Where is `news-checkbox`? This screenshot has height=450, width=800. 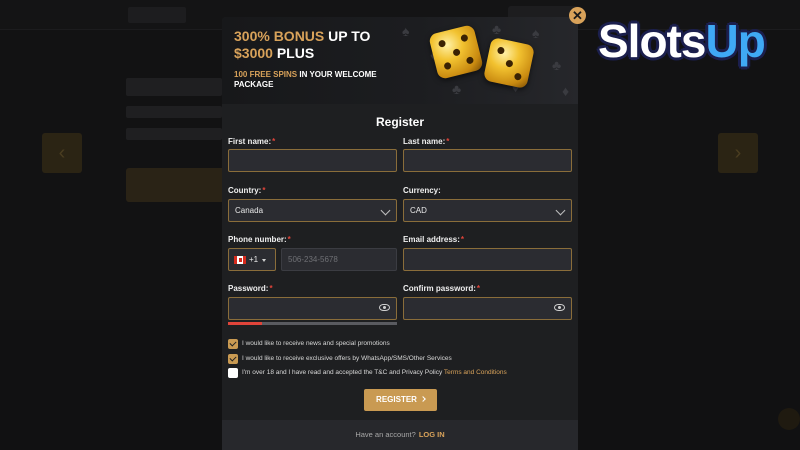
news-checkbox is located at coordinates (233, 344).